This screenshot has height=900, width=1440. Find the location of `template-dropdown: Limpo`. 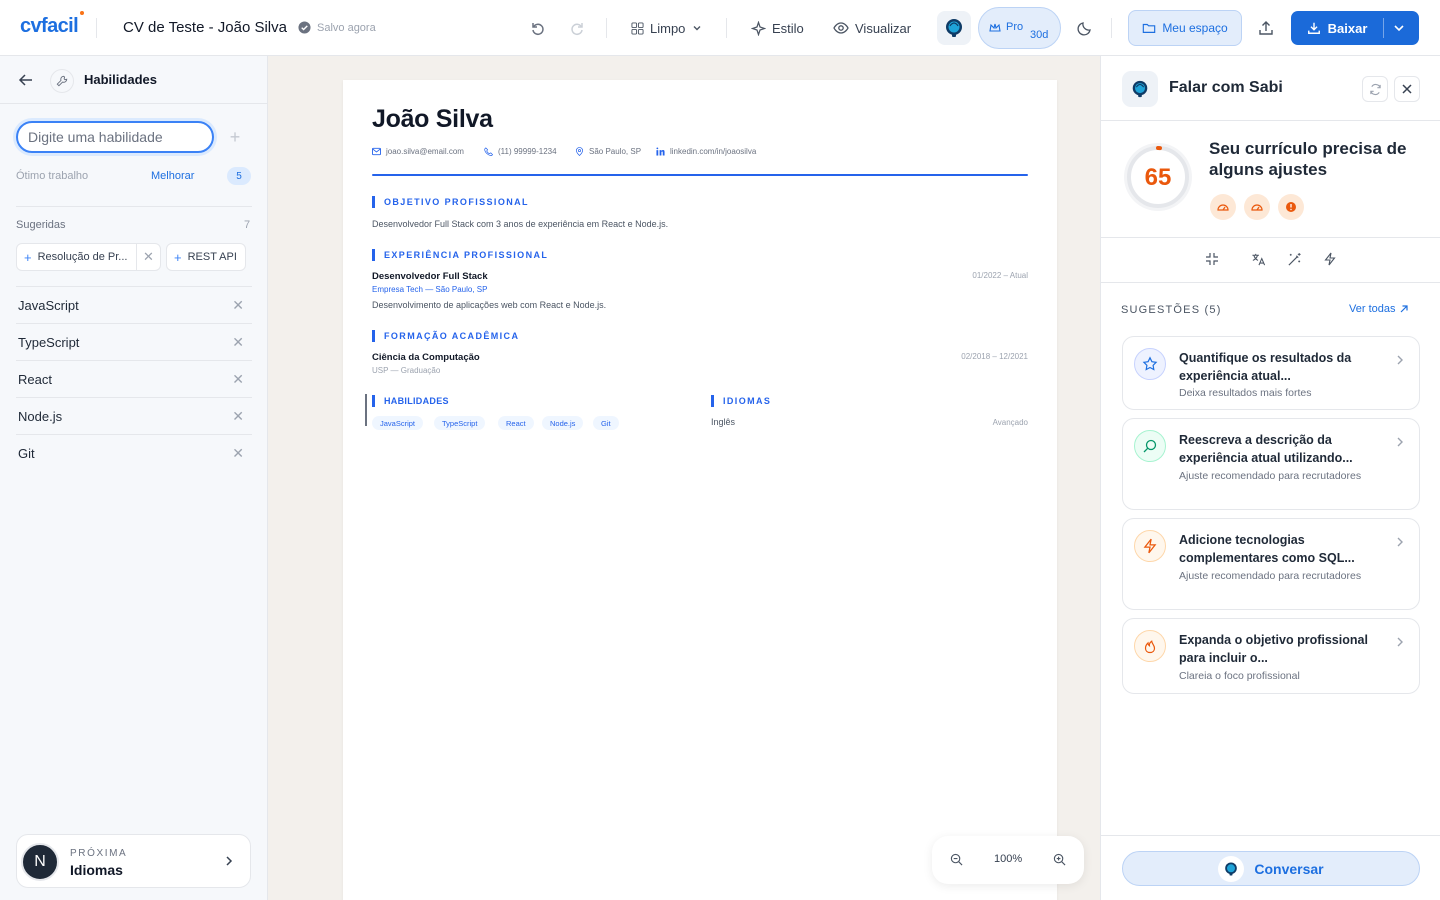

template-dropdown: Limpo is located at coordinates (667, 28).